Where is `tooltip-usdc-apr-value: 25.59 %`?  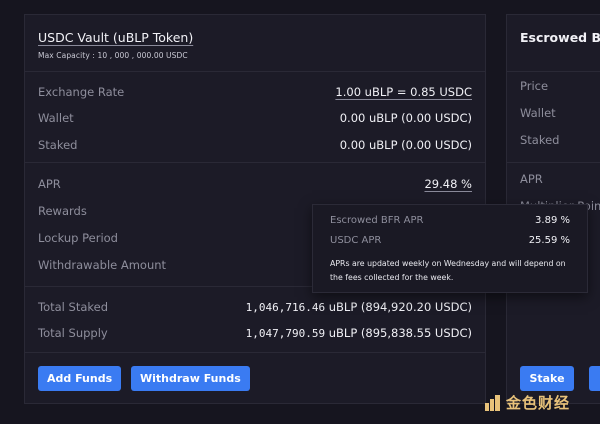 tooltip-usdc-apr-value: 25.59 % is located at coordinates (549, 240).